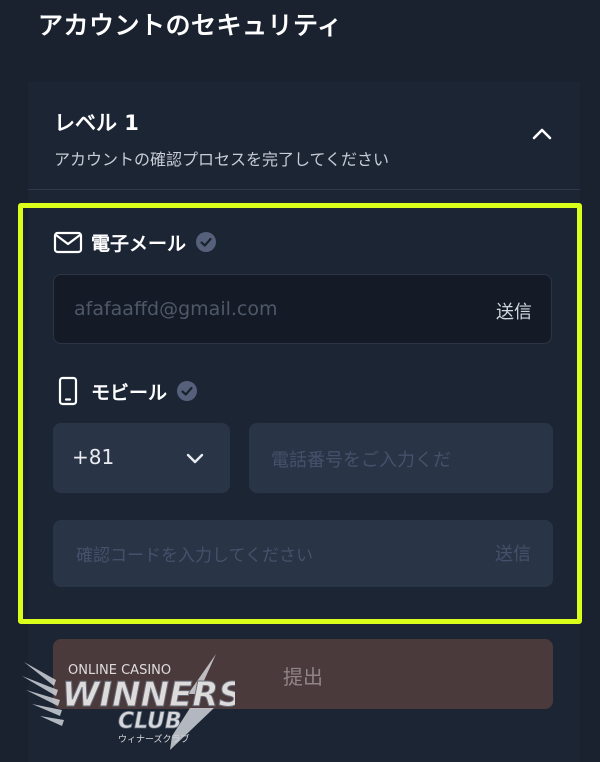 This screenshot has height=762, width=600. What do you see at coordinates (93, 457) in the screenshot?
I see `country-code-value: +81` at bounding box center [93, 457].